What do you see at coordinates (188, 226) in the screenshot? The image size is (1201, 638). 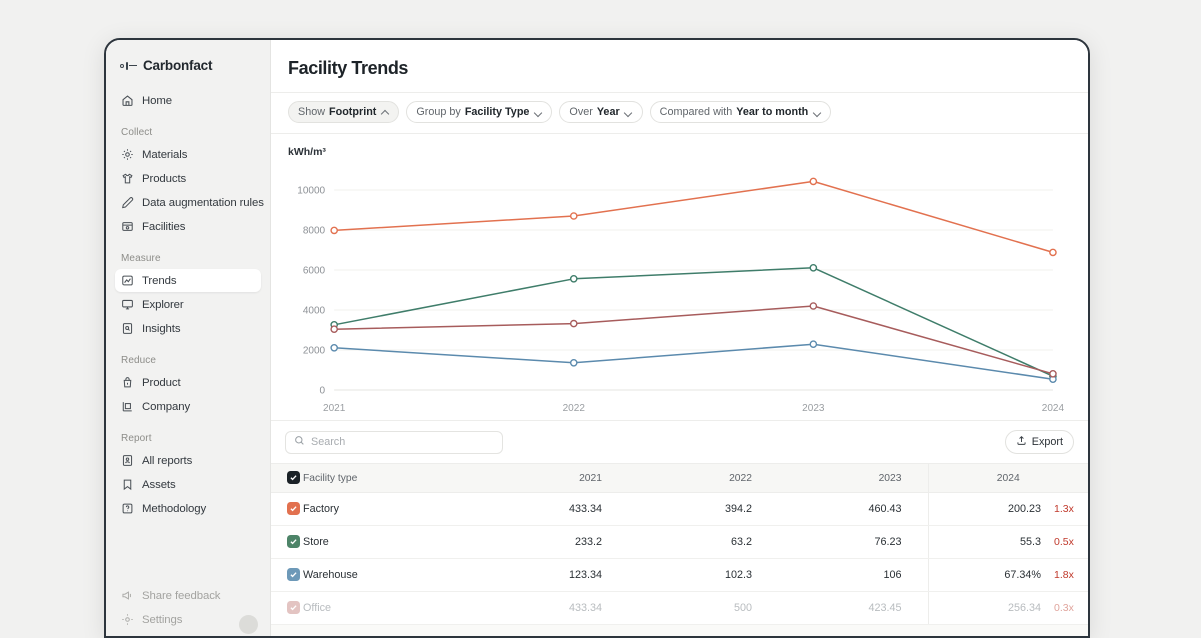 I see `sidebar-item-facilities: Facilities` at bounding box center [188, 226].